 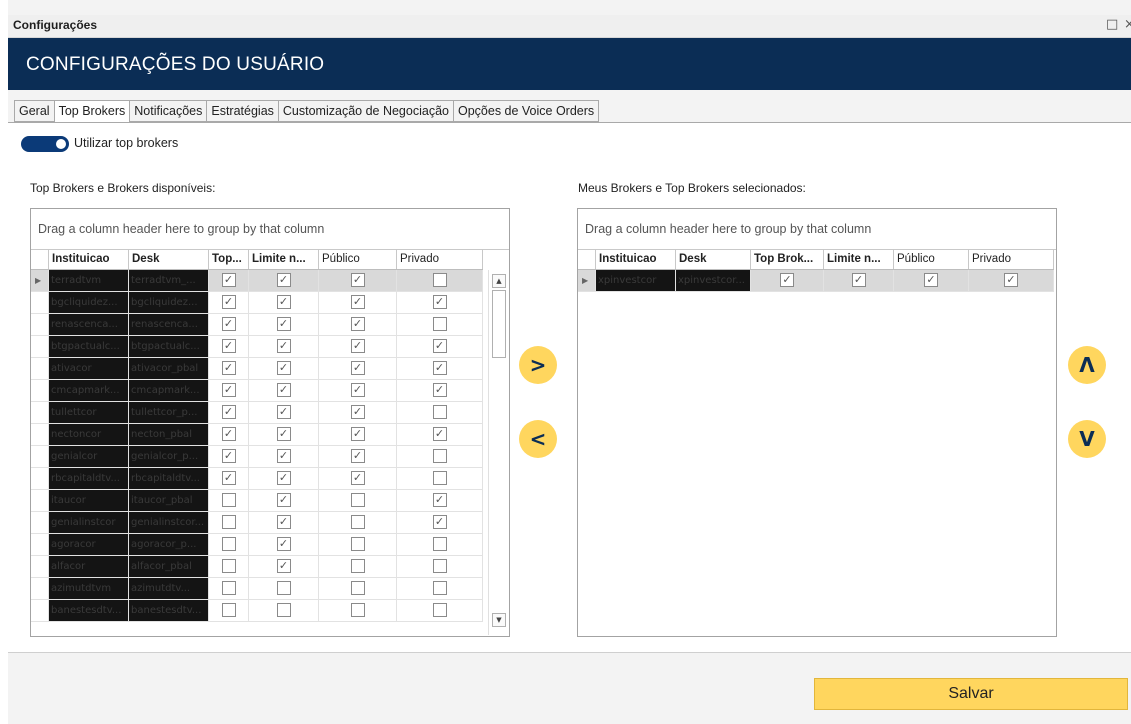 I want to click on tab-notificacoes: Notificações, so click(x=169, y=111).